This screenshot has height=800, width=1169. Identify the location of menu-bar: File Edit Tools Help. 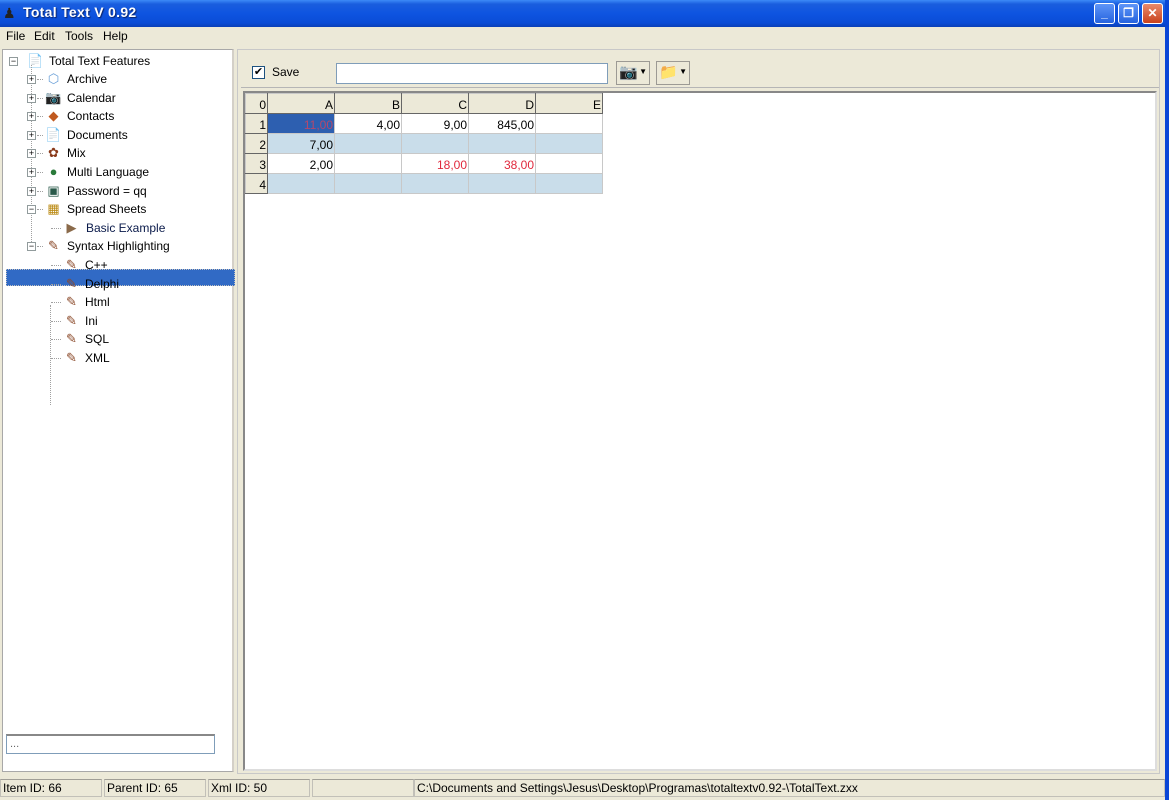
(582, 36).